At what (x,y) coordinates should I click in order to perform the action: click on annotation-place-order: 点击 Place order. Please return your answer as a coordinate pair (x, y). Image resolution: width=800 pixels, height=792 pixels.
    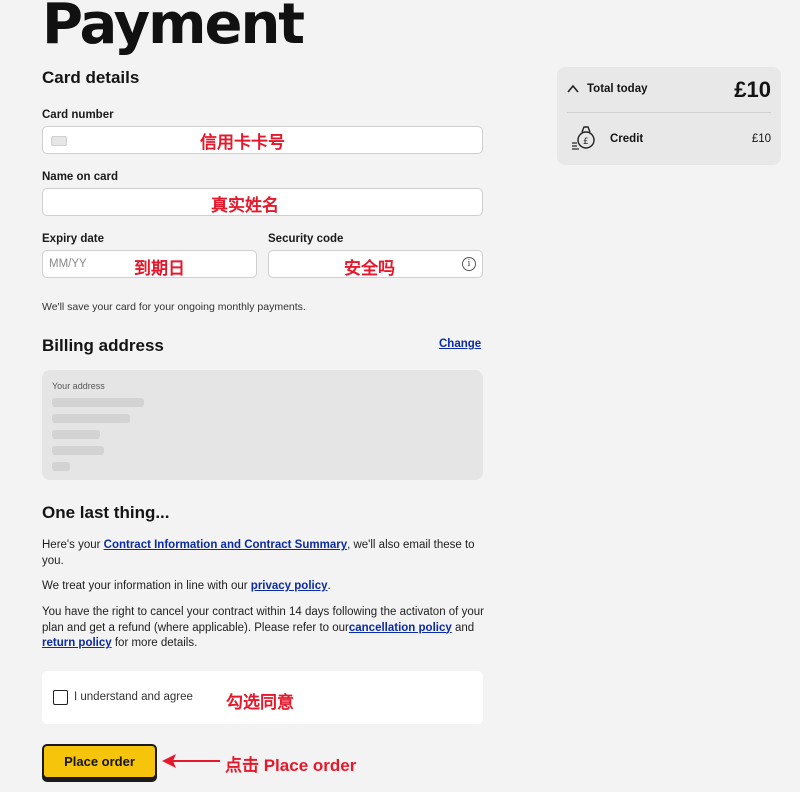
    Looking at the image, I should click on (291, 765).